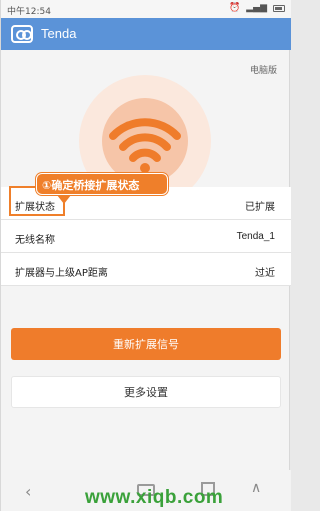 The image size is (320, 511). What do you see at coordinates (146, 236) in the screenshot?
I see `status-row-ssid: 无线名称 Tenda_1` at bounding box center [146, 236].